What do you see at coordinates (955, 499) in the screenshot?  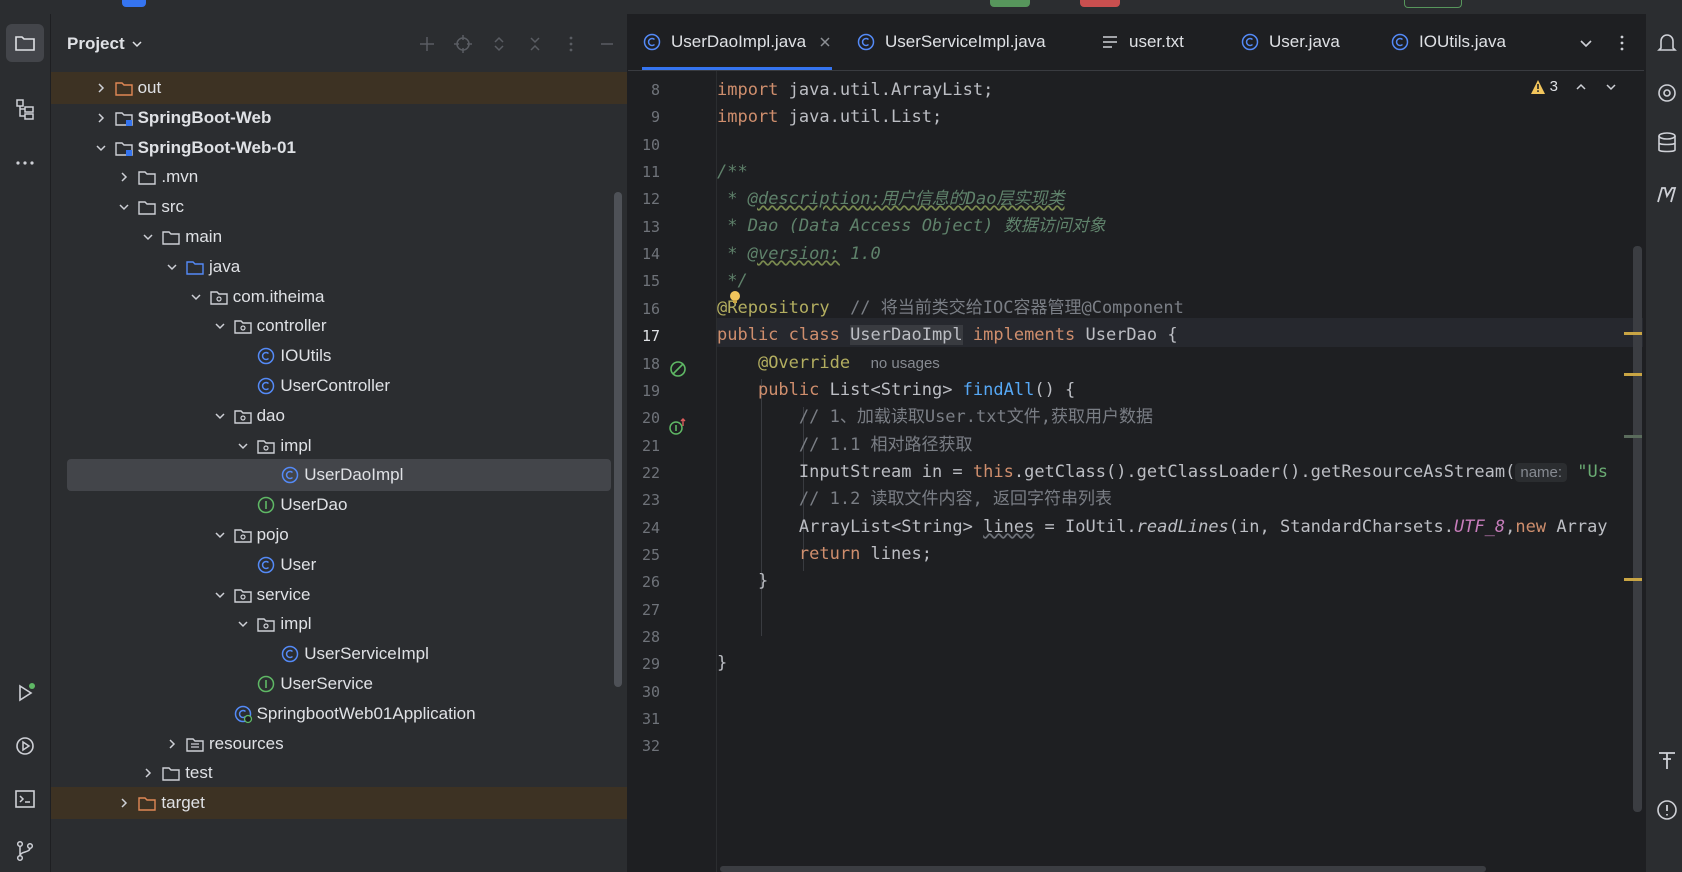 I see `code-line-23: // 1.2 读取文件内容, 返回字符串列表` at bounding box center [955, 499].